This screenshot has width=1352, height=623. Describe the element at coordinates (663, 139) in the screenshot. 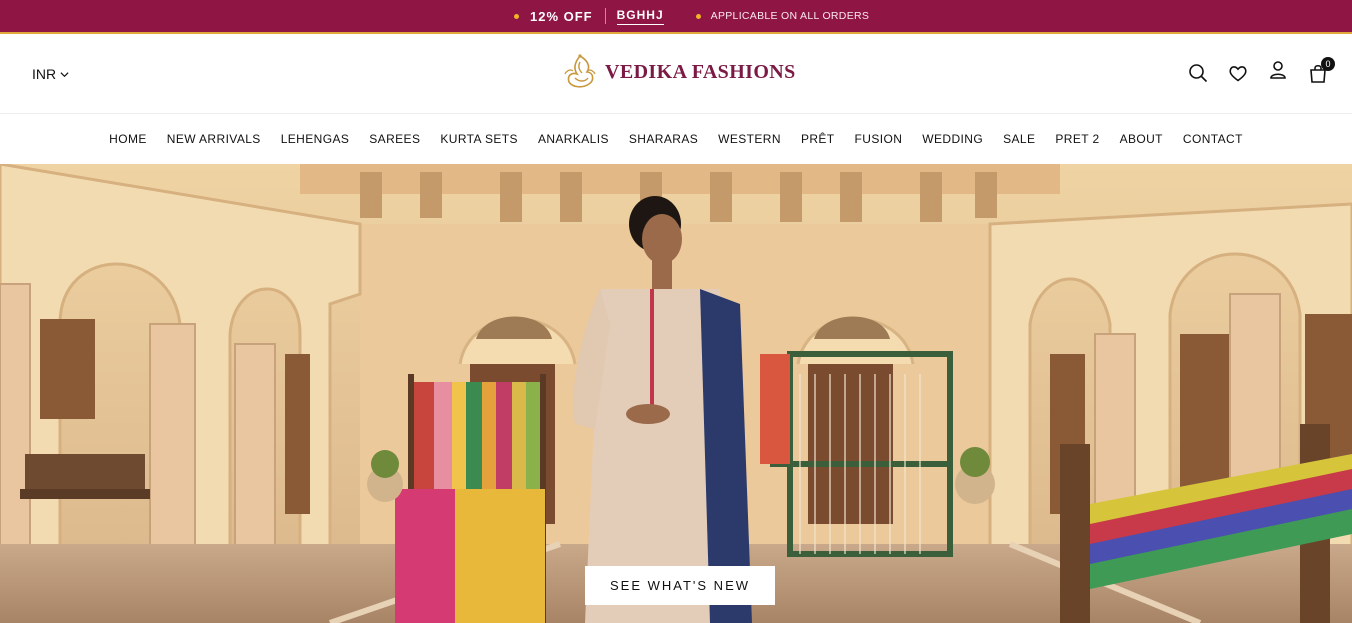

I see `nav-item-shararas: SHARARAS` at that location.